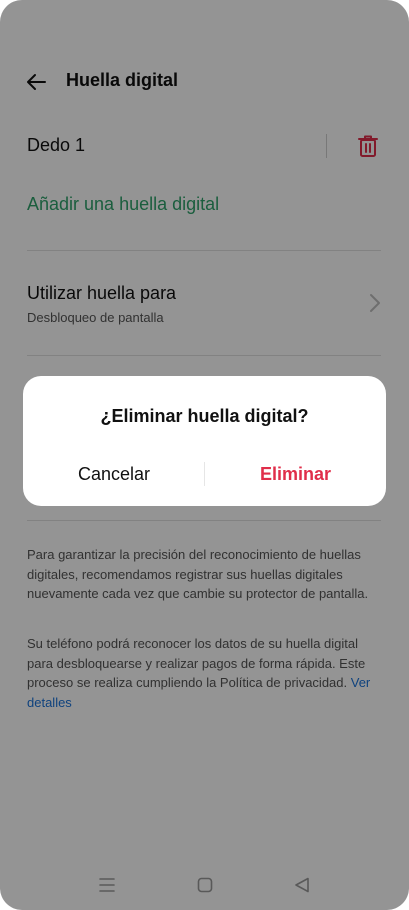 The height and width of the screenshot is (910, 409). Describe the element at coordinates (204, 416) in the screenshot. I see `dialog-title: ¿Eliminar huella digital?` at that location.